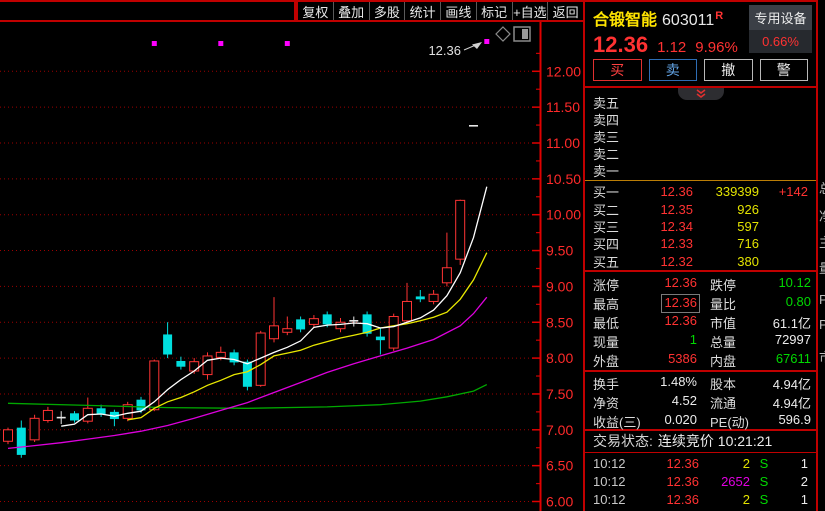 The image size is (825, 511). I want to click on stat-label: 换手, so click(606, 384).